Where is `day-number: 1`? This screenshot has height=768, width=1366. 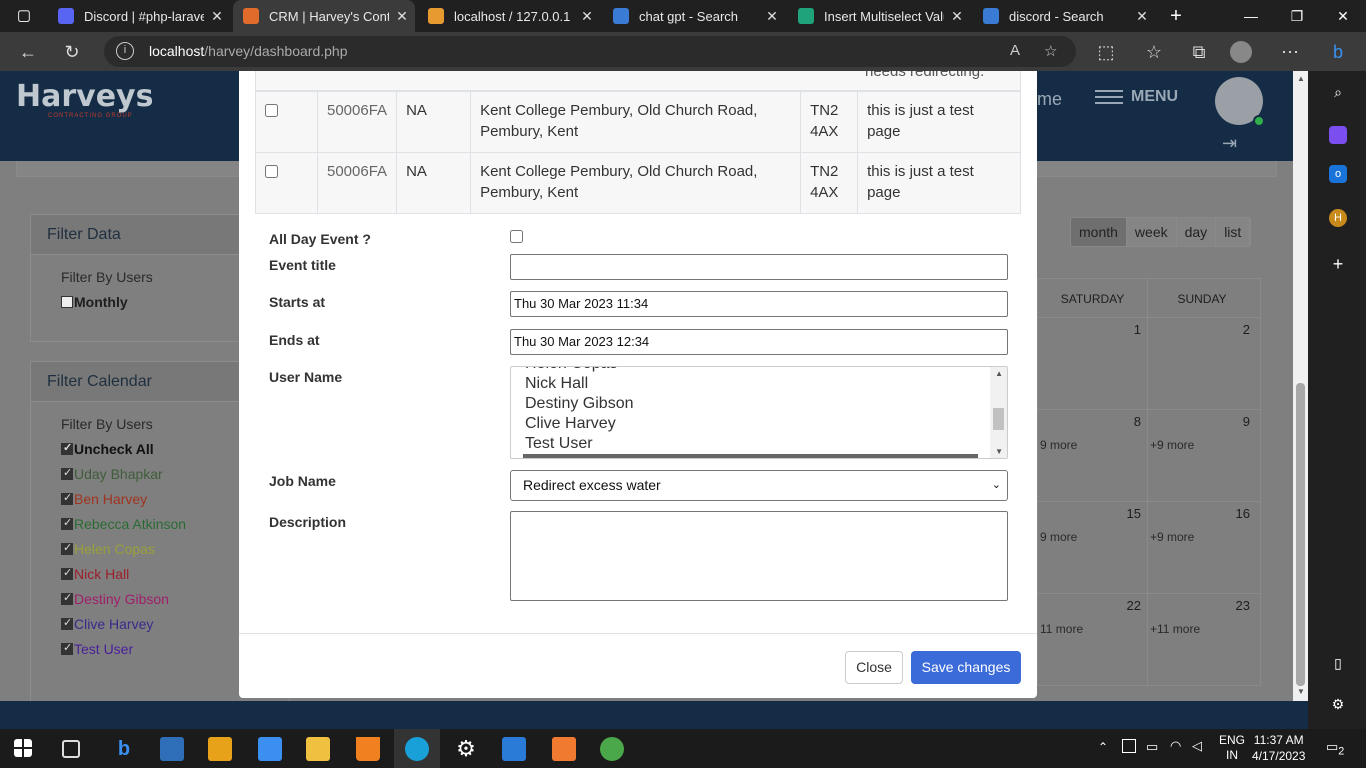
day-number: 1 is located at coordinates (1137, 329).